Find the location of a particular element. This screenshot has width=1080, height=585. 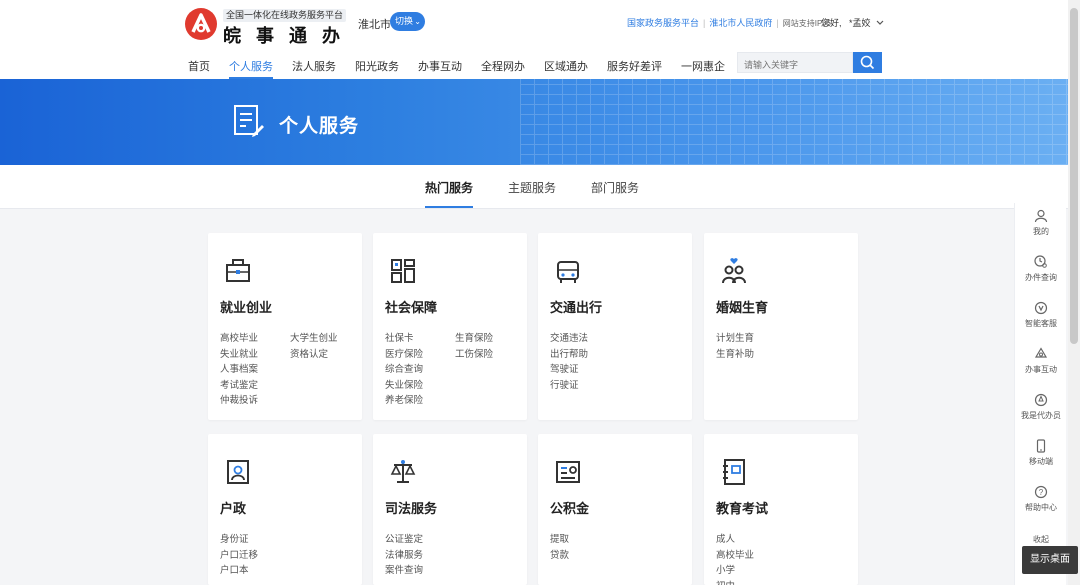

card-item: 交通违法 is located at coordinates (618, 339).